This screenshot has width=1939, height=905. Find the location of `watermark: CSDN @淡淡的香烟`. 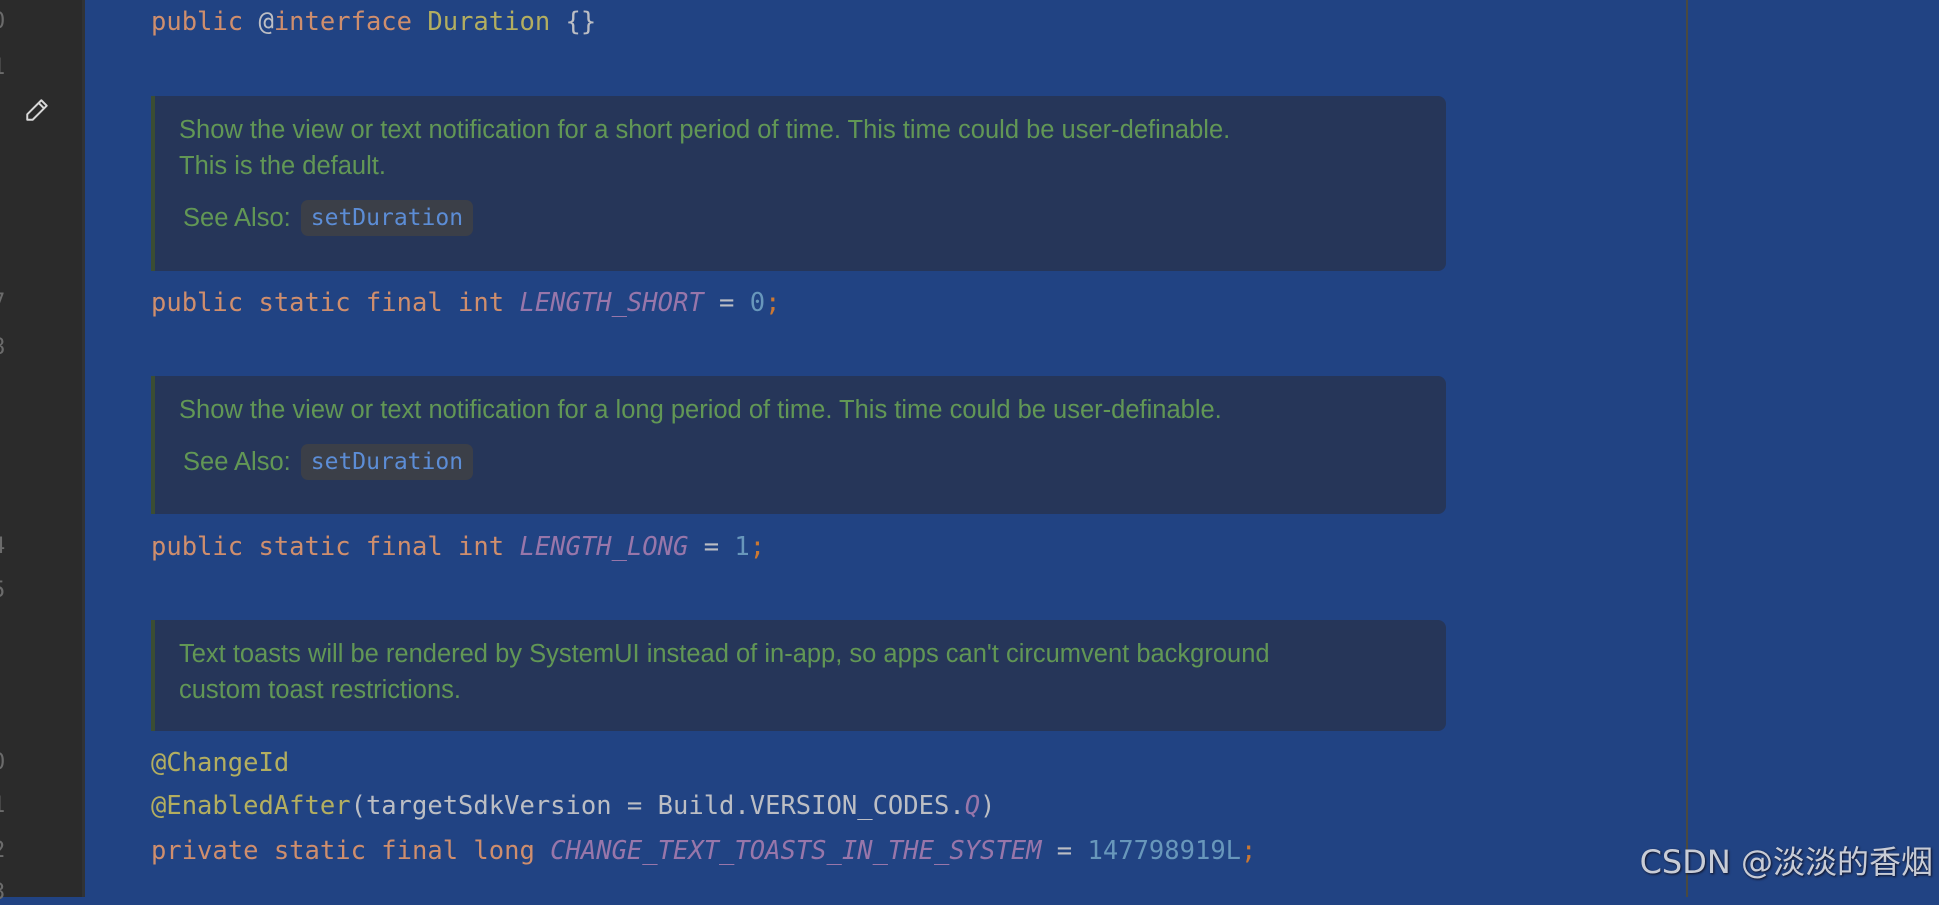

watermark: CSDN @淡淡的香烟 is located at coordinates (1786, 862).